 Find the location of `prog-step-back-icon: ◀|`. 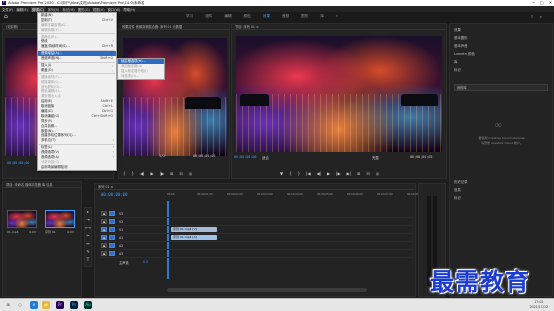

prog-step-back-icon: ◀| is located at coordinates (319, 173).